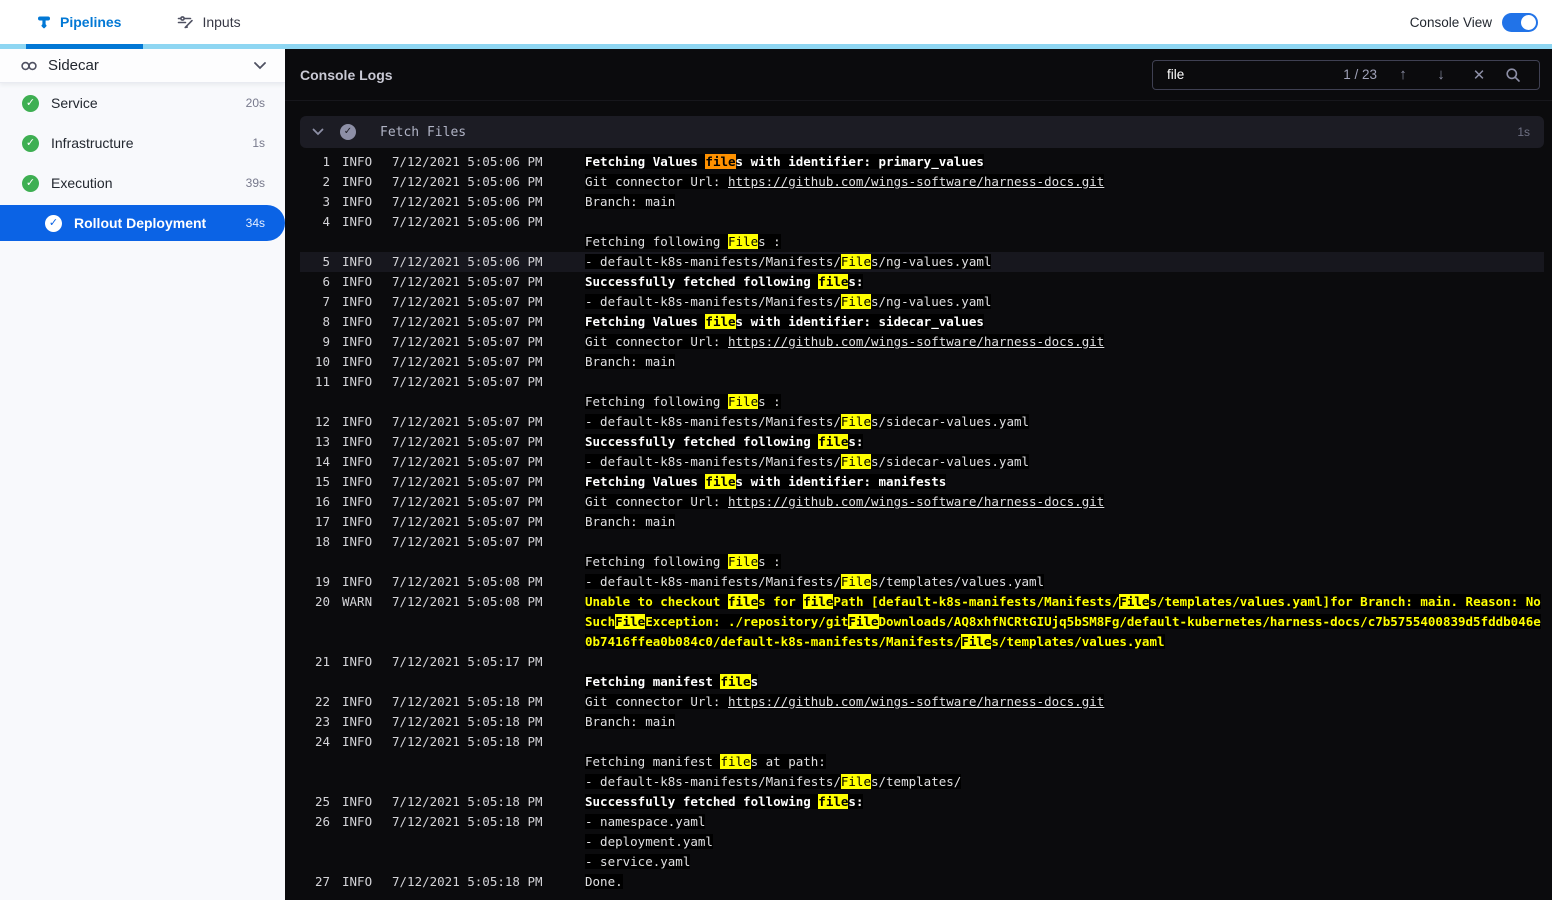 The width and height of the screenshot is (1552, 900). Describe the element at coordinates (918, 75) in the screenshot. I see `console-header: Console Logs 1 / 23 ↑ ↓ ✕` at that location.